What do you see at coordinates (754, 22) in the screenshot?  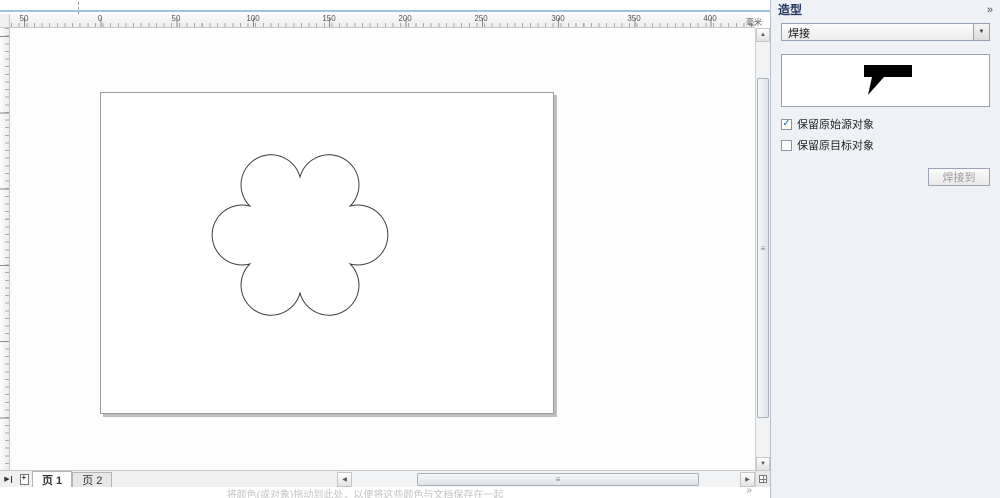 I see `ruler-unit-label: 毫米` at bounding box center [754, 22].